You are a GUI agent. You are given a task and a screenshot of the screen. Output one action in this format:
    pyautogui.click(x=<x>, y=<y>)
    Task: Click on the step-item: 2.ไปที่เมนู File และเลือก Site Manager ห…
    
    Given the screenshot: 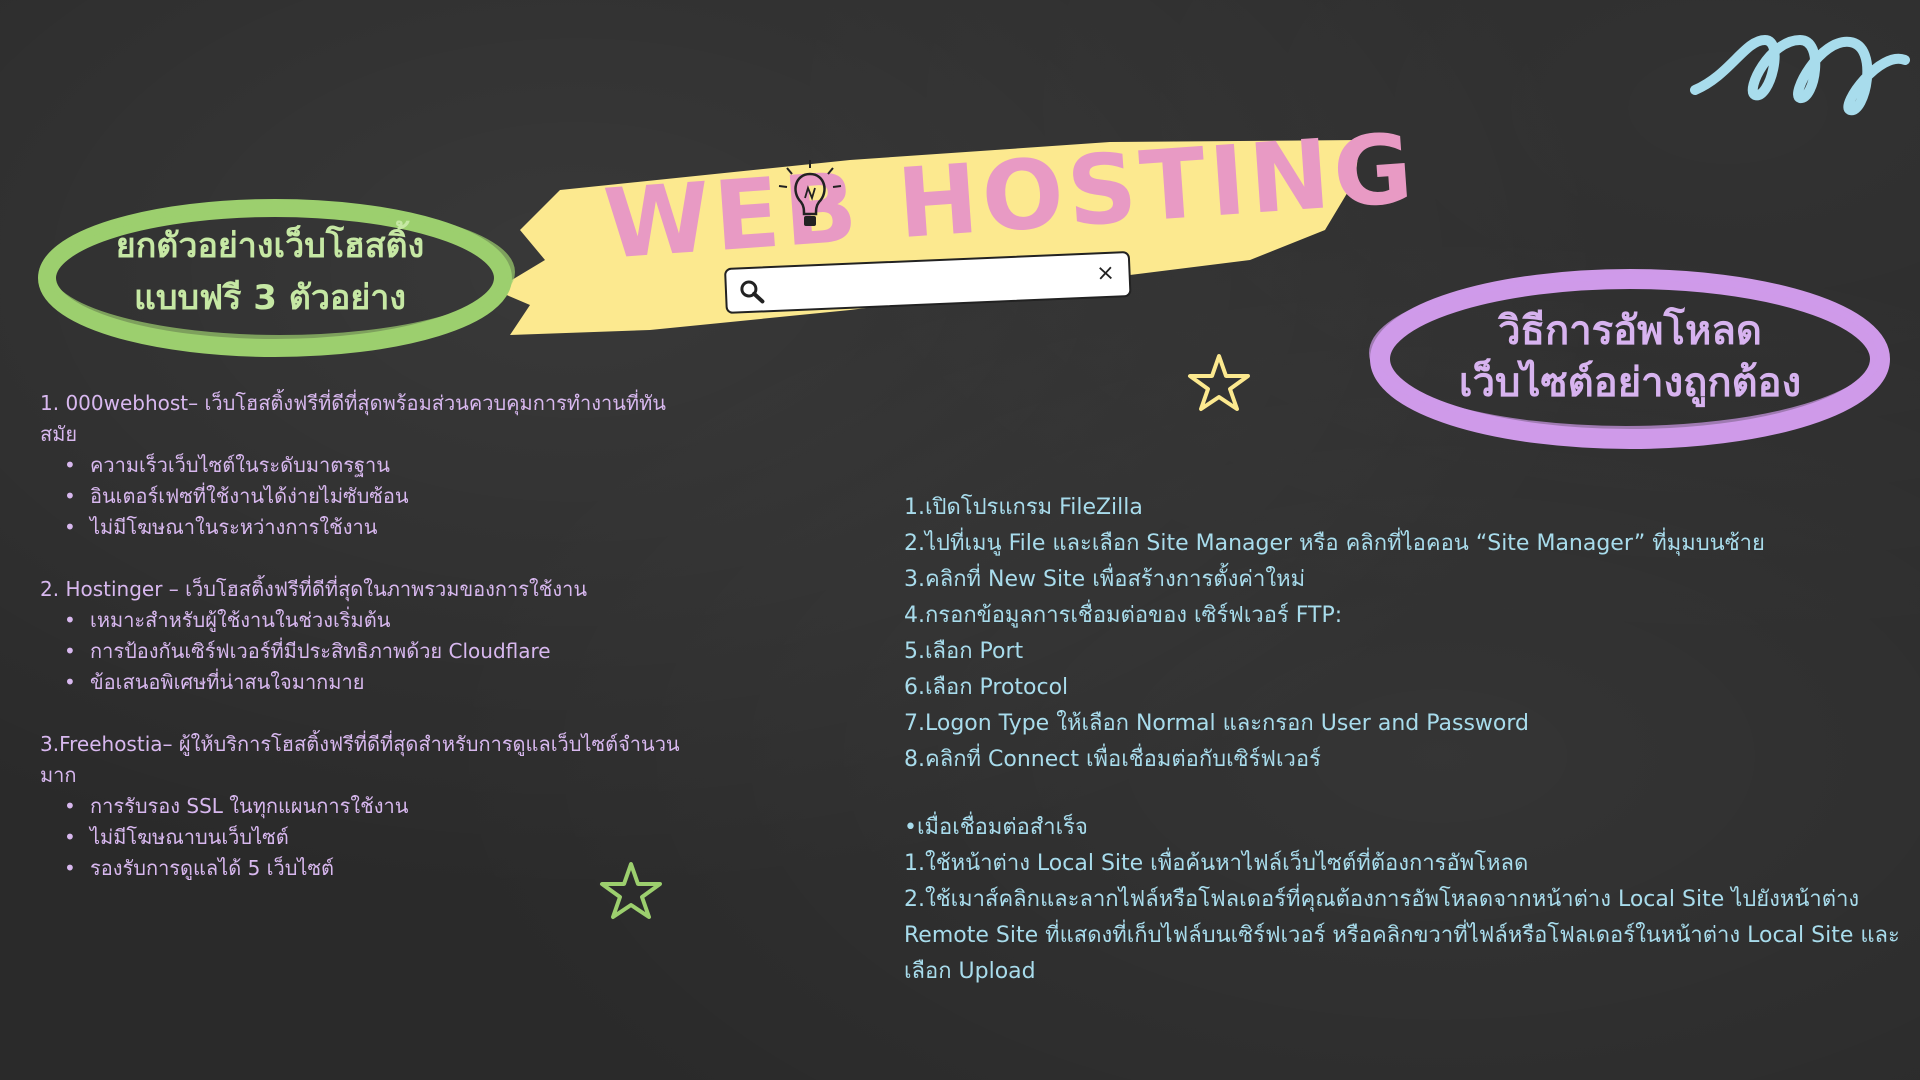 What is the action you would take?
    pyautogui.click(x=1334, y=543)
    